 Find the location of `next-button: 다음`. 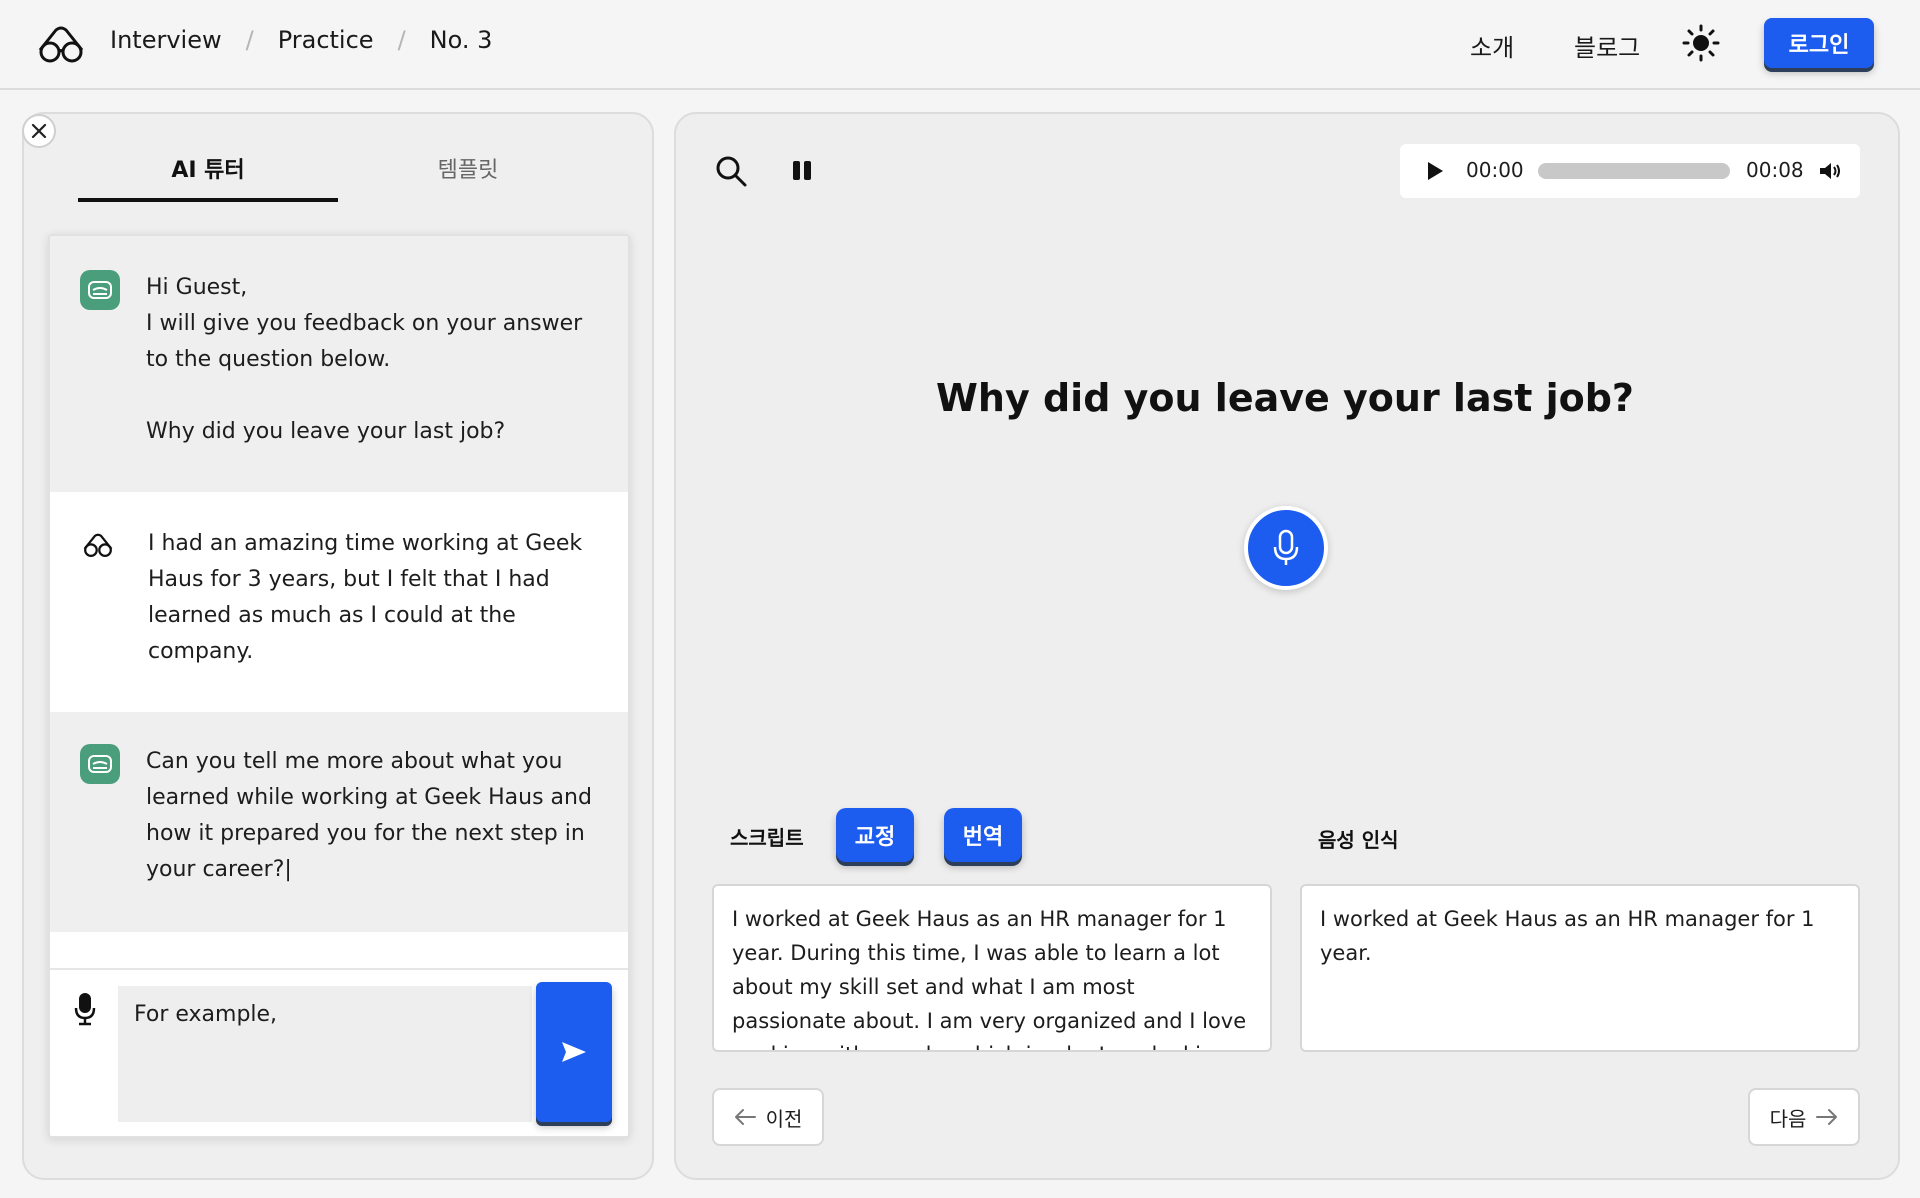

next-button: 다음 is located at coordinates (1804, 1117).